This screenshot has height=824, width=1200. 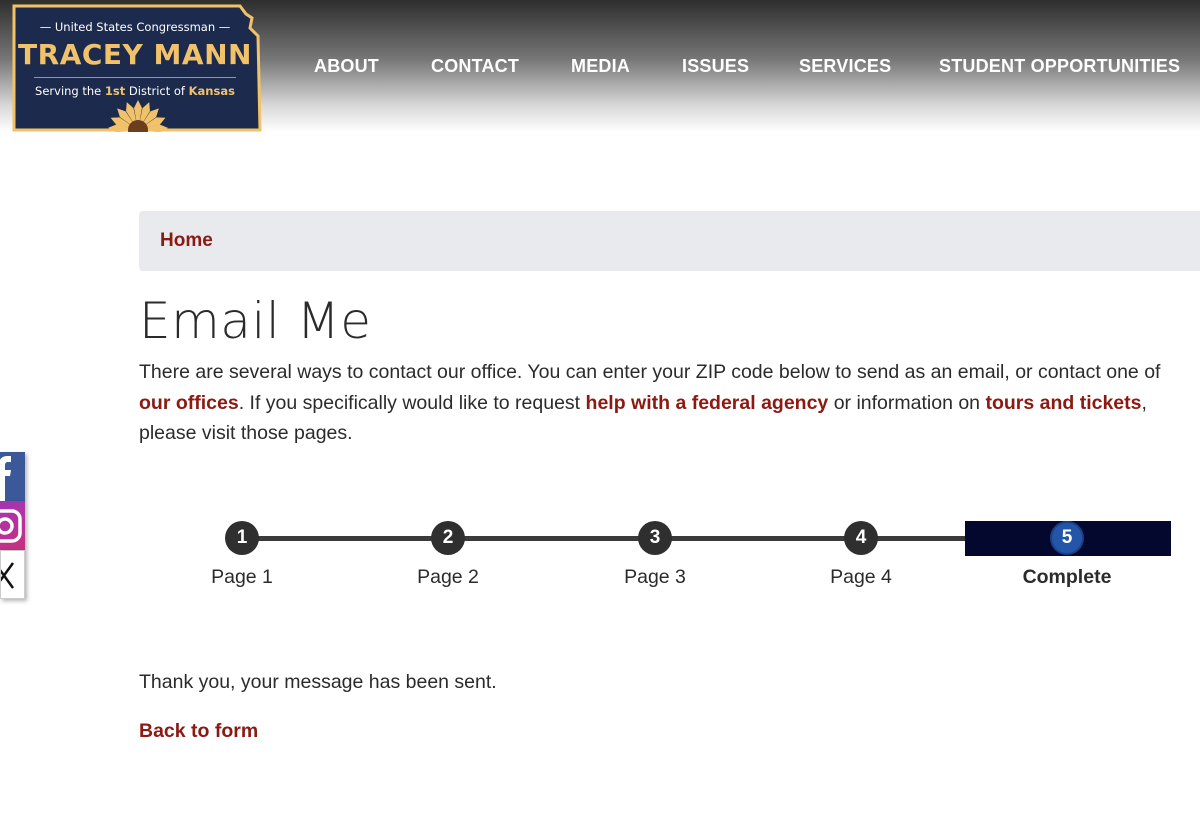 I want to click on instagram-icon, so click(x=11, y=526).